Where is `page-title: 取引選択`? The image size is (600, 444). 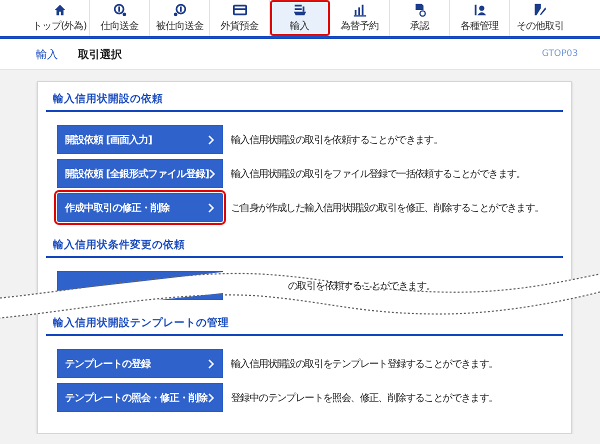
page-title: 取引選択 is located at coordinates (100, 54).